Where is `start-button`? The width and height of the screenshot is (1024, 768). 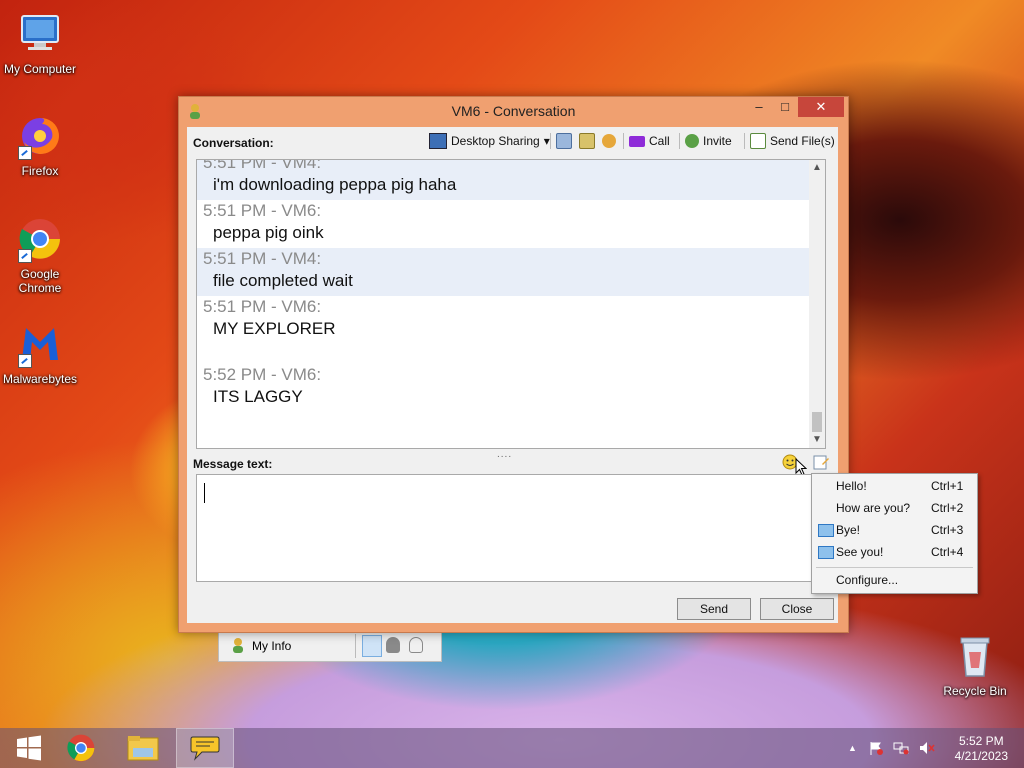
start-button is located at coordinates (29, 748).